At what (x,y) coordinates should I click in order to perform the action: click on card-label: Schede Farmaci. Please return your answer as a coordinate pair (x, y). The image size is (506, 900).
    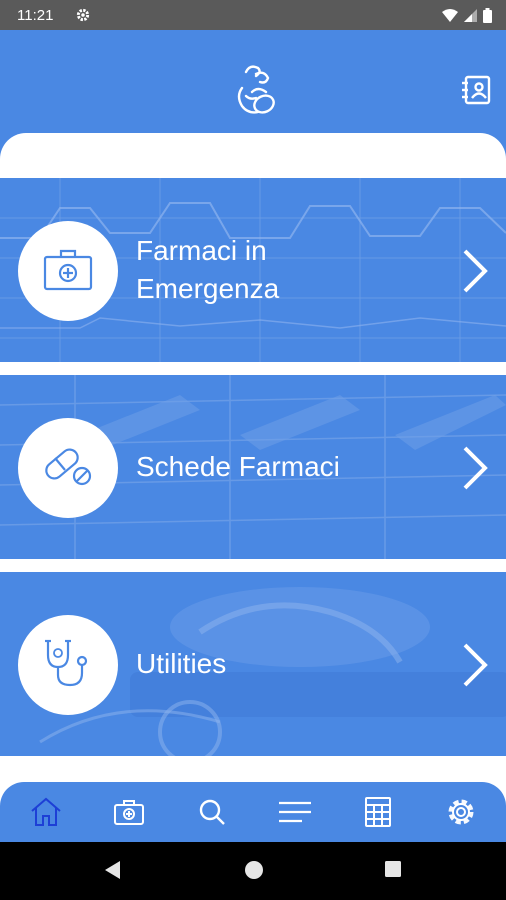
    Looking at the image, I should click on (238, 466).